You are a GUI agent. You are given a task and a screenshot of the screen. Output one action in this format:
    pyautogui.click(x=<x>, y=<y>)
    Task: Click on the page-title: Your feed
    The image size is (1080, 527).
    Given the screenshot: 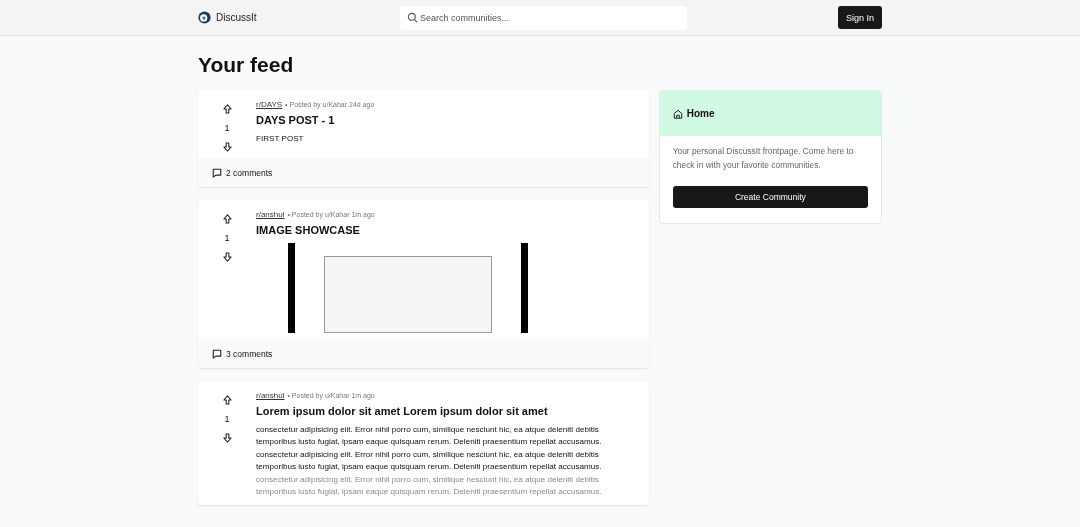 What is the action you would take?
    pyautogui.click(x=246, y=65)
    